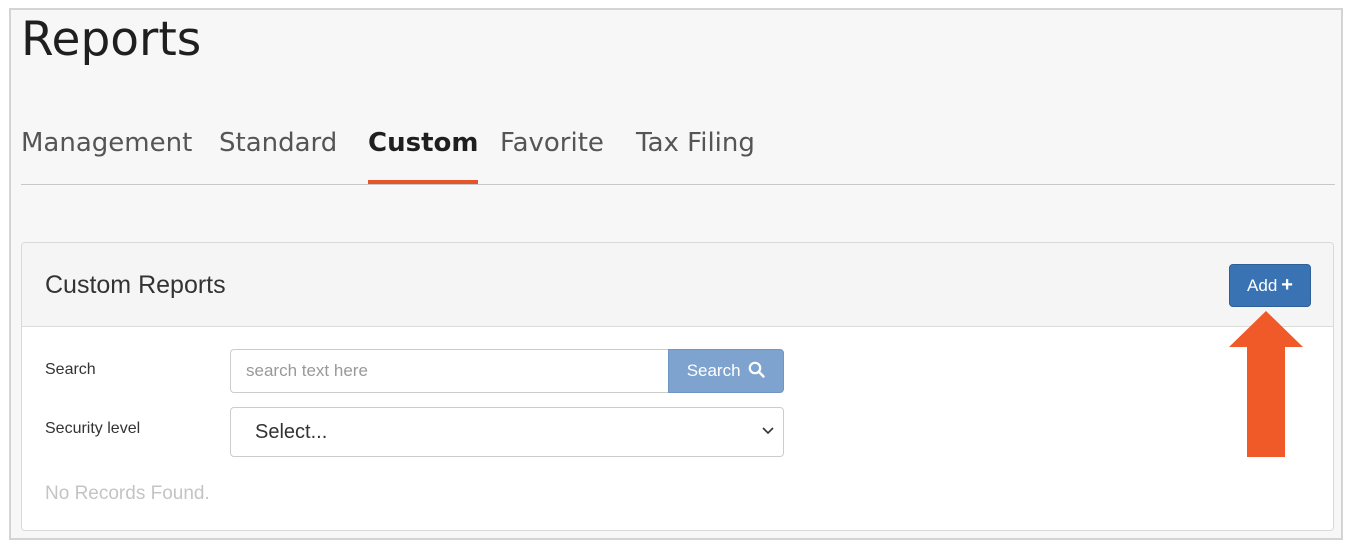 The height and width of the screenshot is (548, 1352). What do you see at coordinates (677, 285) in the screenshot?
I see `panel-header: Custom Reports Add +` at bounding box center [677, 285].